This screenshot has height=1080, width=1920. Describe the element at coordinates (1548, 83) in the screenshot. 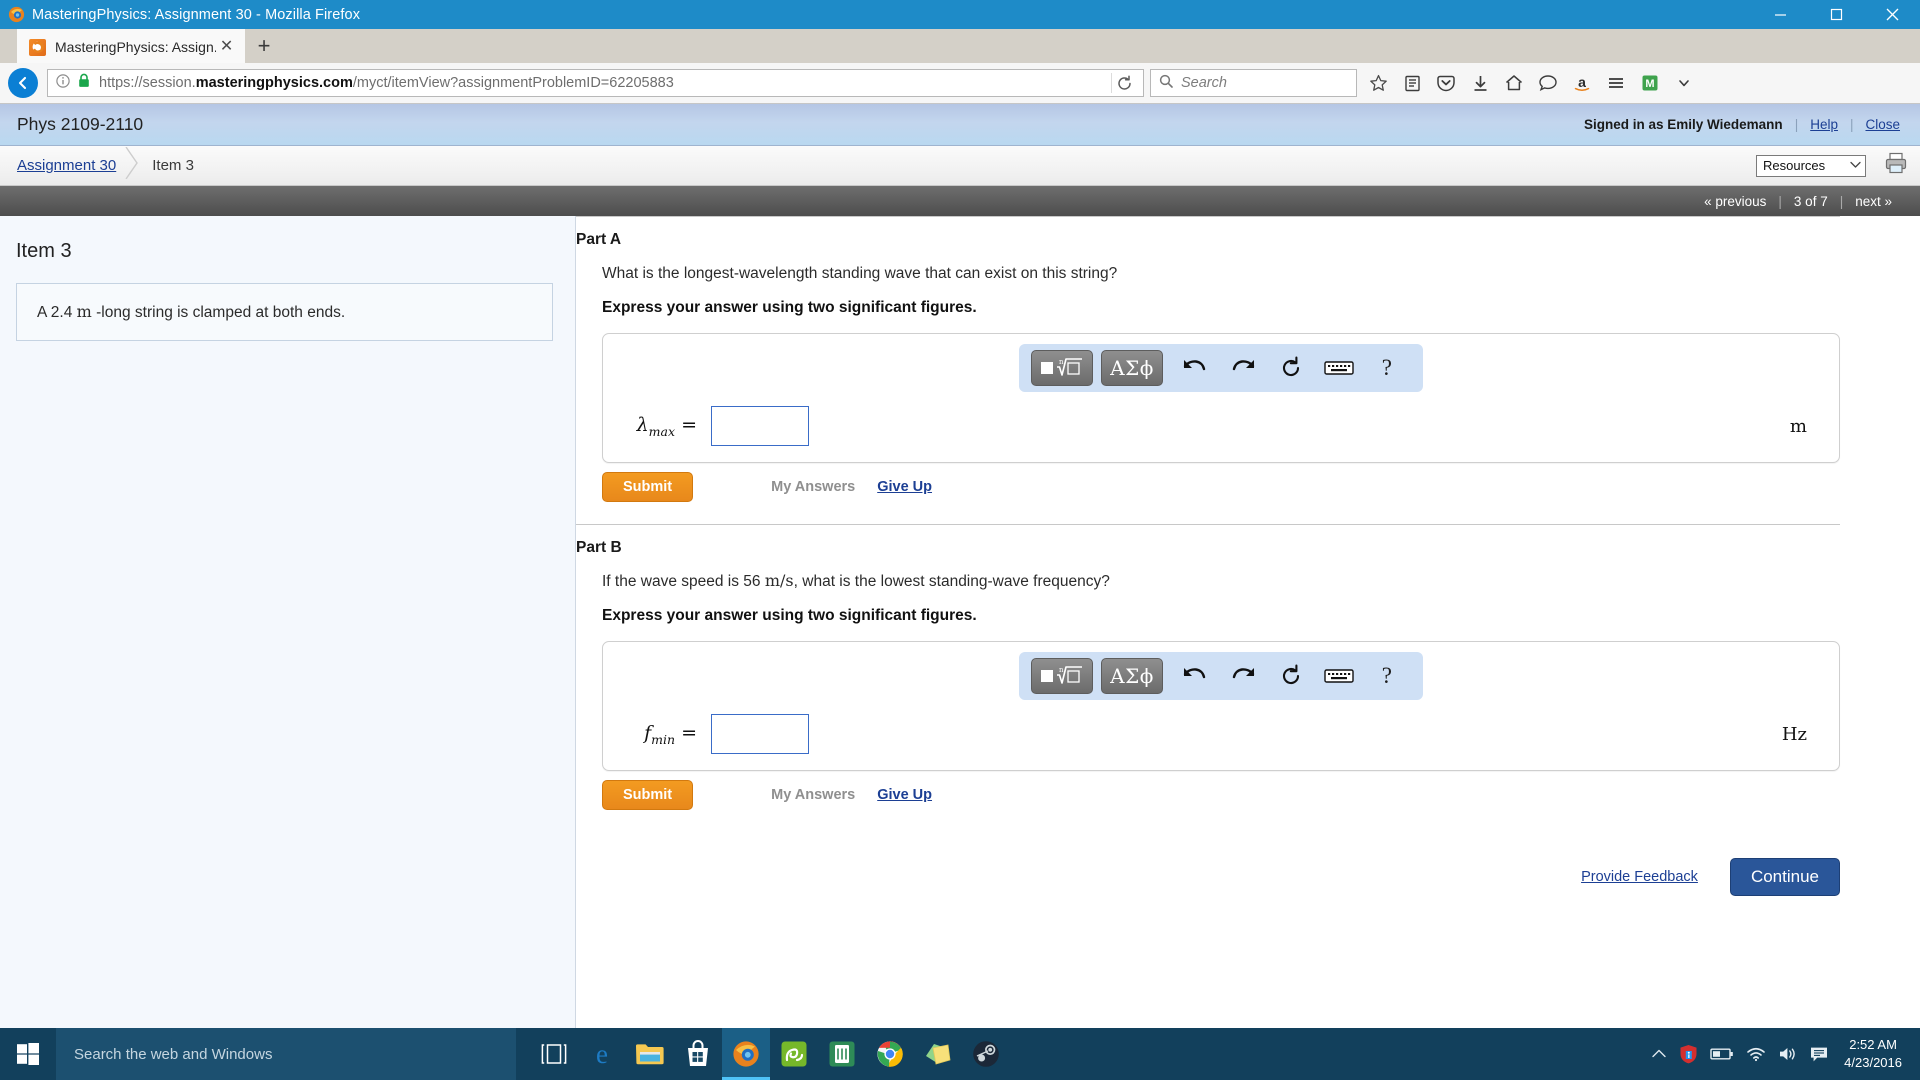

I see `chat-bubble-icon` at that location.